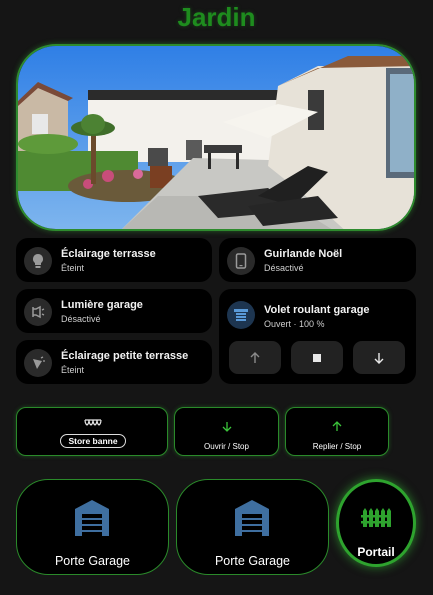 This screenshot has height=595, width=433. Describe the element at coordinates (102, 305) in the screenshot. I see `tile-name: Lumière garage` at that location.